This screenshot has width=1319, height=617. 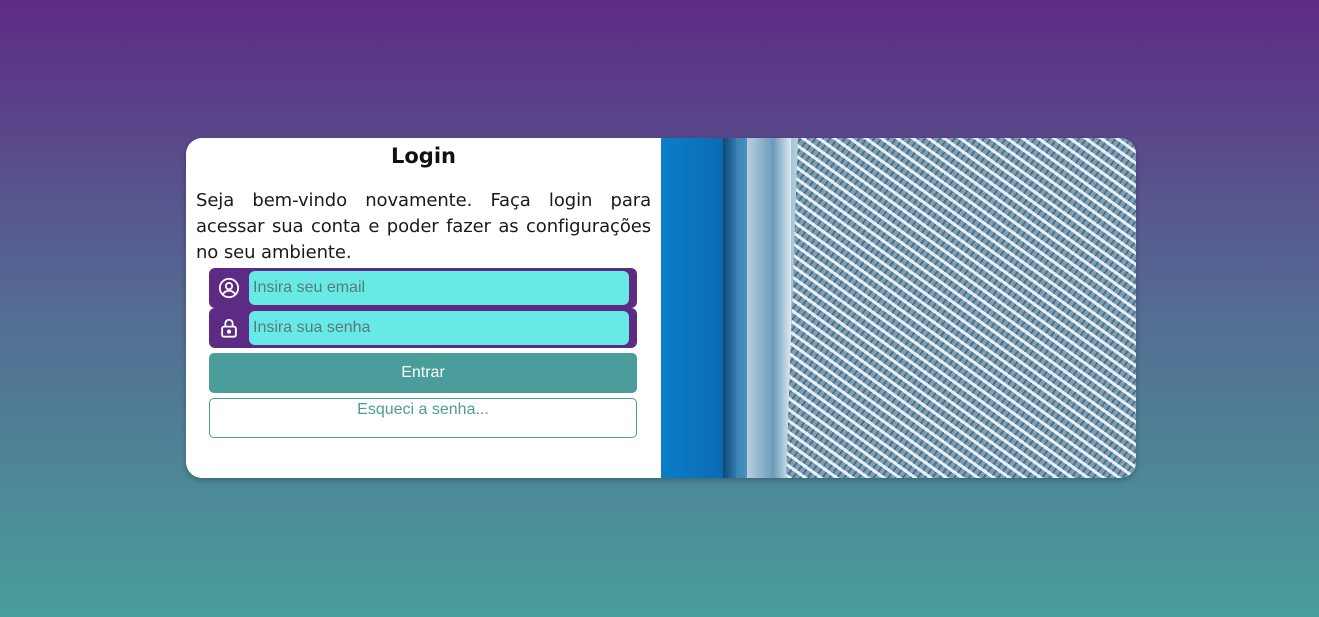 What do you see at coordinates (439, 328) in the screenshot?
I see `password-input` at bounding box center [439, 328].